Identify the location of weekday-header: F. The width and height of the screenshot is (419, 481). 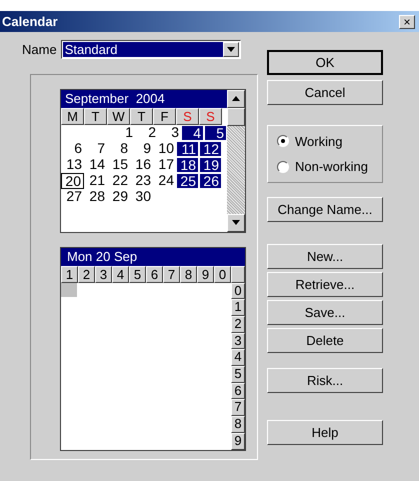
(164, 116).